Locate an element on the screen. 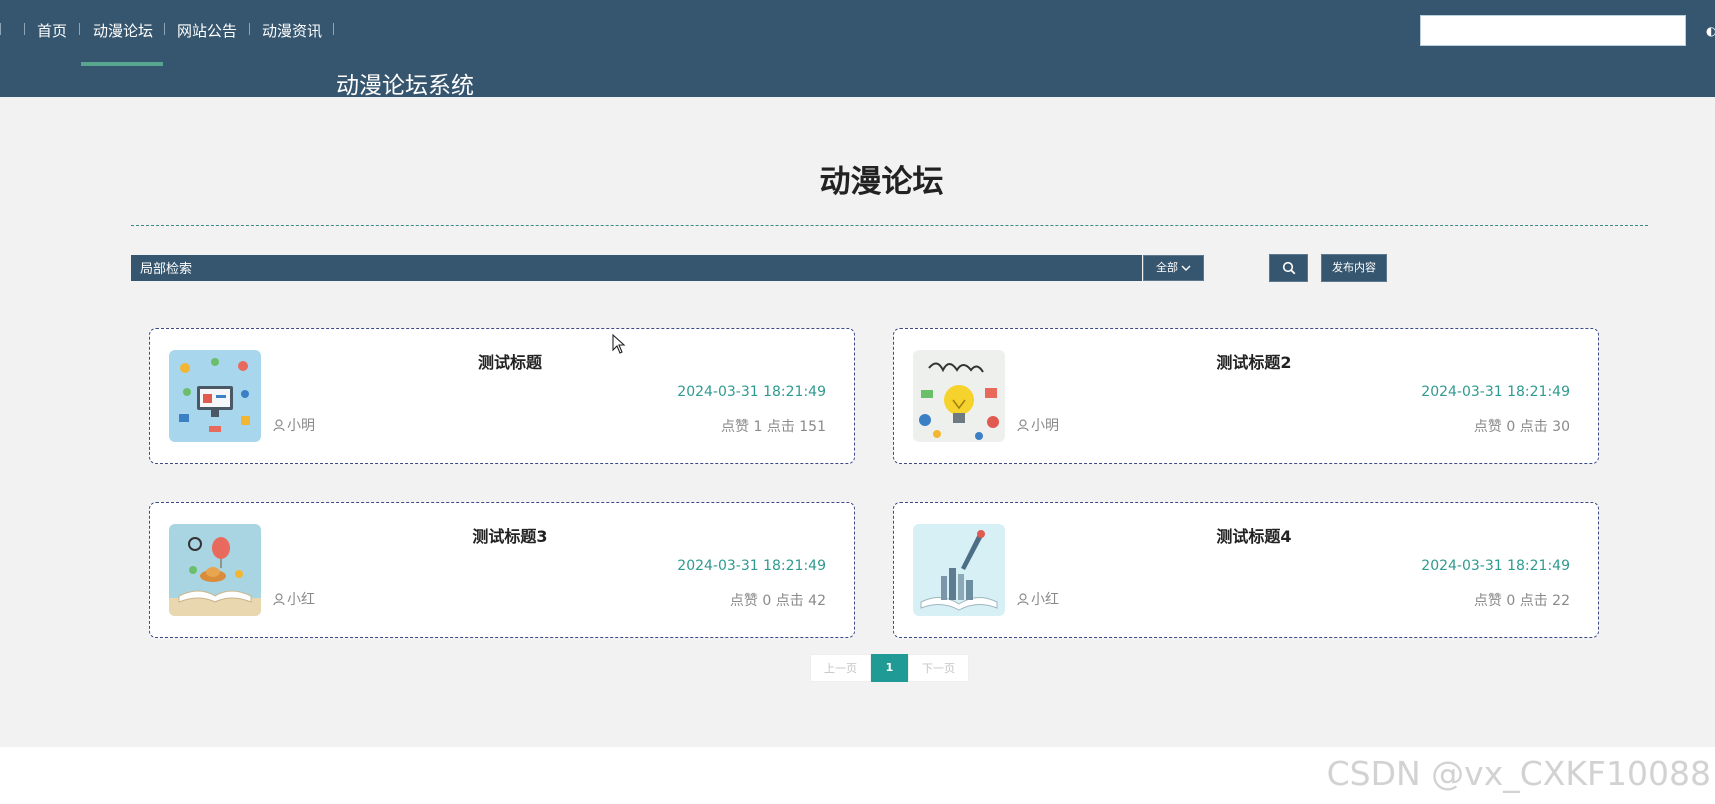  post-card: 测试标题3 2024-03-31 18:21:49 小红 点赞 0 点击 42 is located at coordinates (502, 570).